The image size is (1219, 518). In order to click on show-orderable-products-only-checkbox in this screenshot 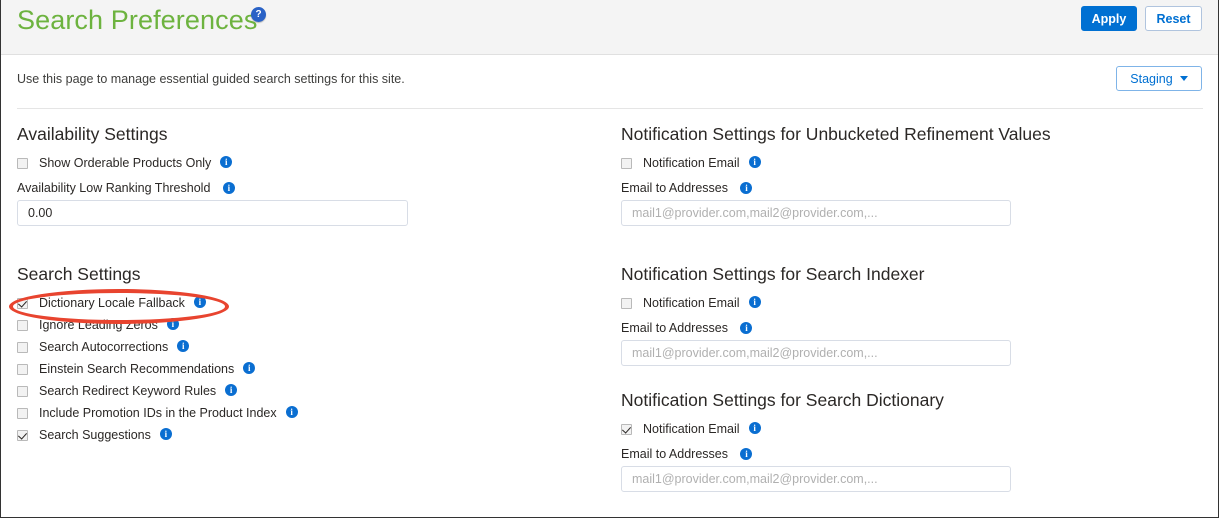, I will do `click(22, 163)`.